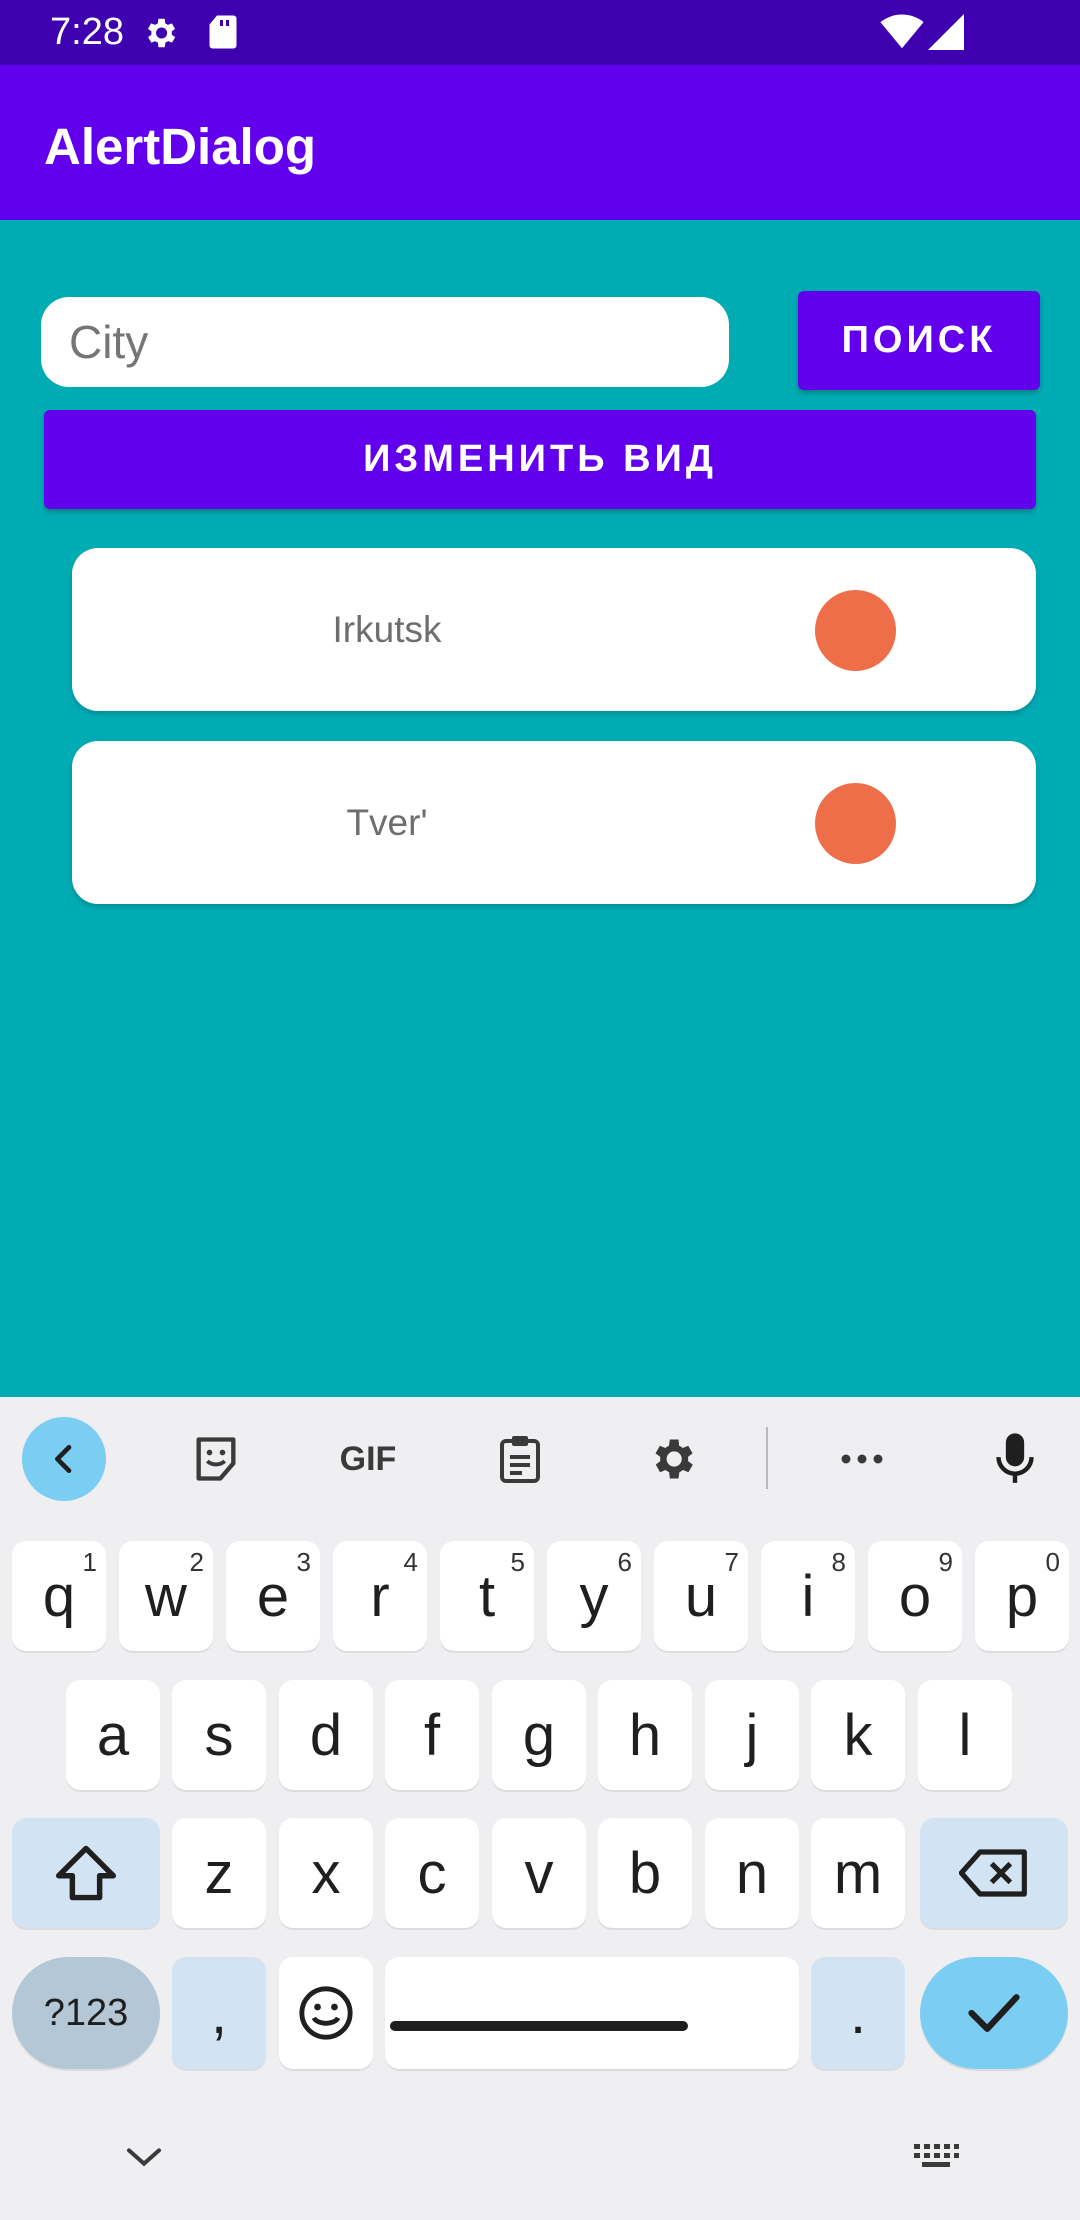  I want to click on cellular-signal-icon, so click(946, 32).